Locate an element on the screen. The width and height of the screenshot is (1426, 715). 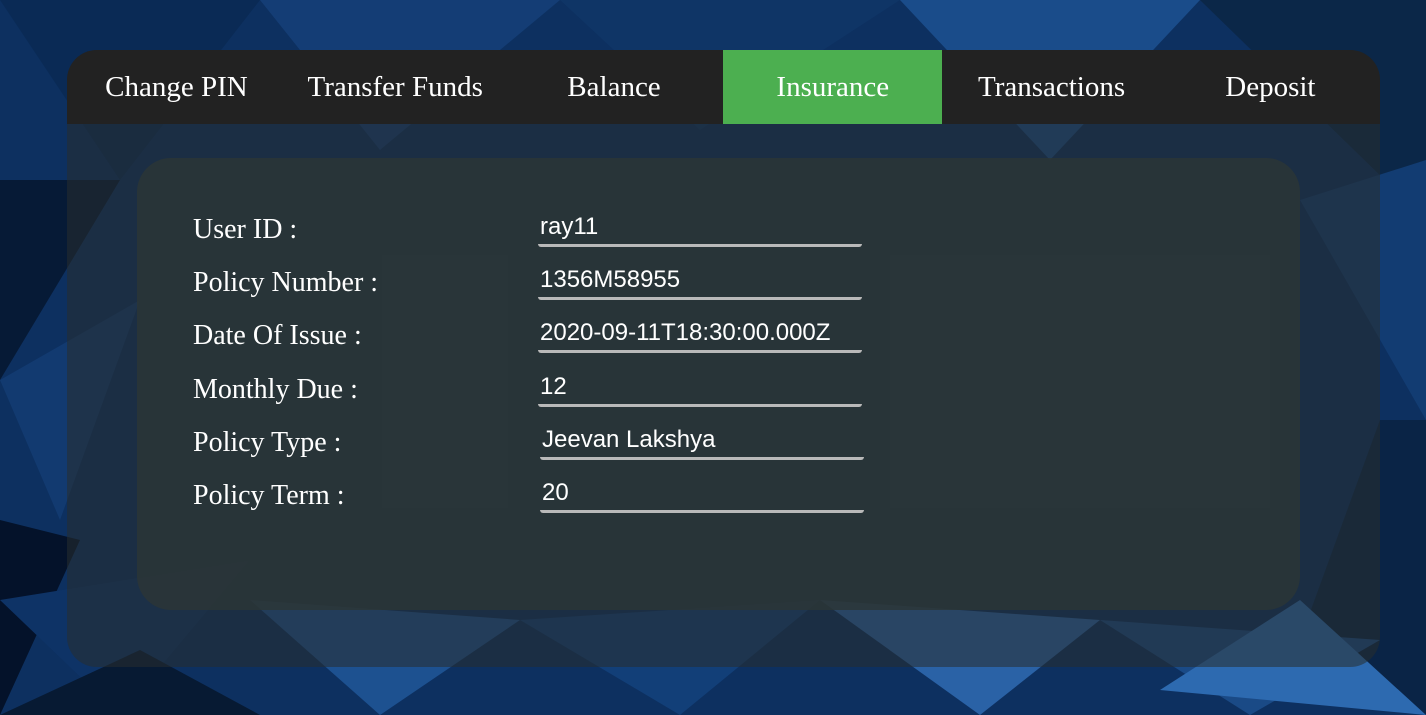
monthly-due-field is located at coordinates (700, 388).